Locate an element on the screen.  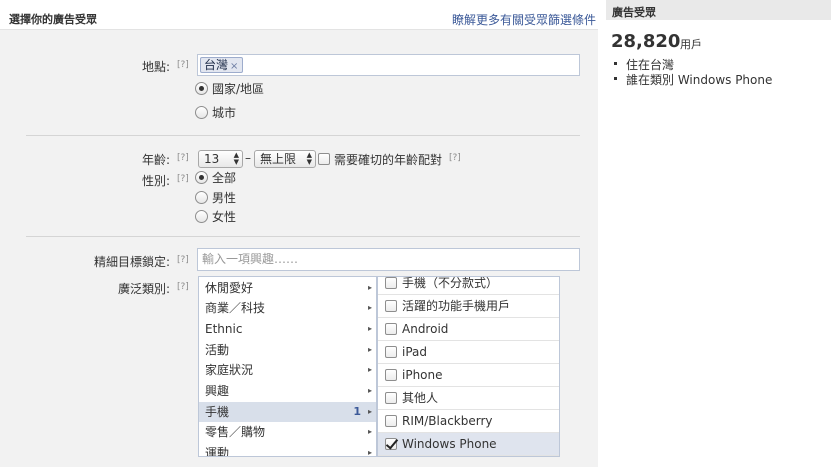
location-token: 台灣 × is located at coordinates (222, 65).